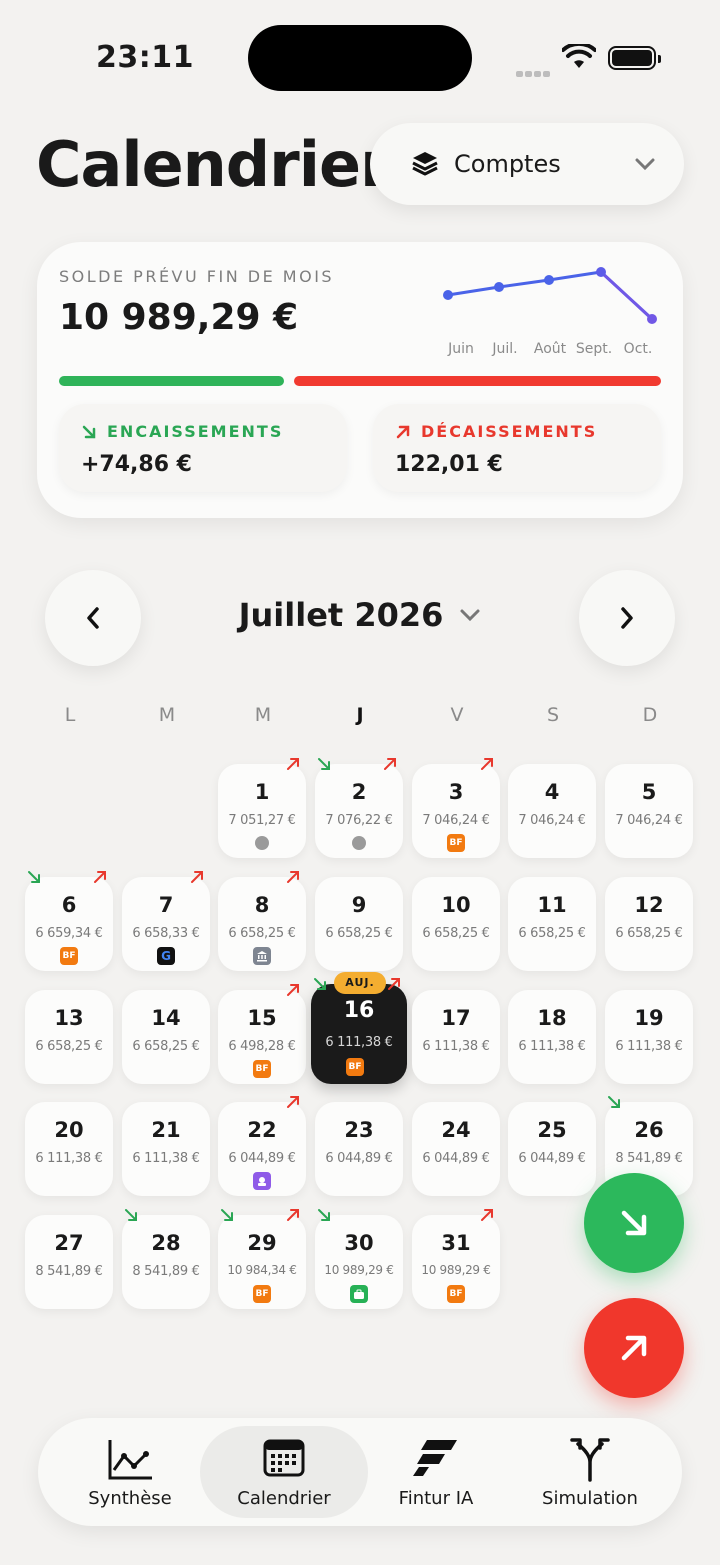  I want to click on day-number: 3, so click(456, 792).